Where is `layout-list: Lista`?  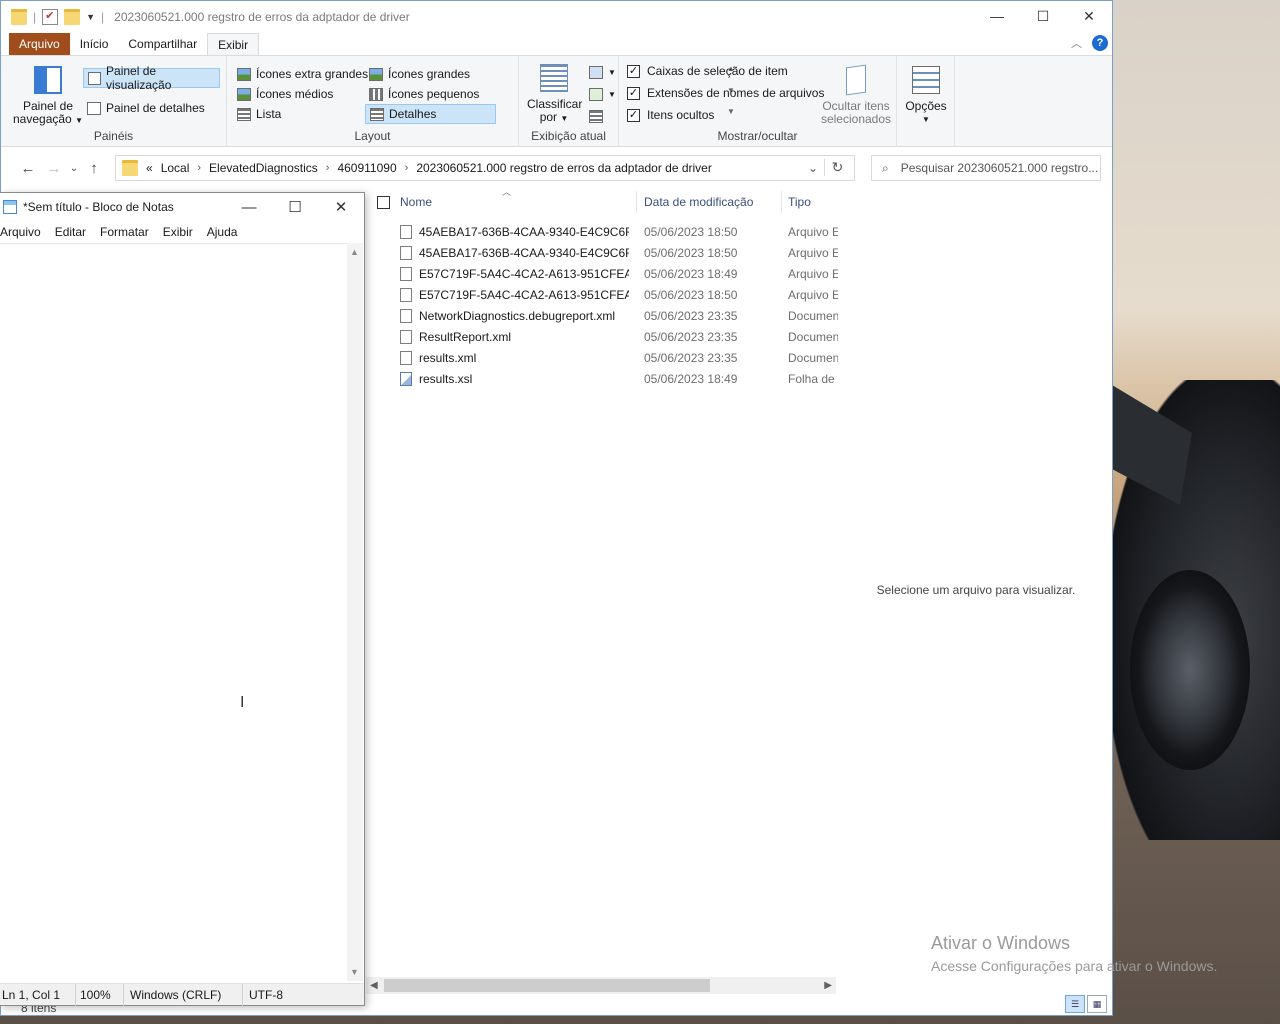 layout-list: Lista is located at coordinates (259, 114).